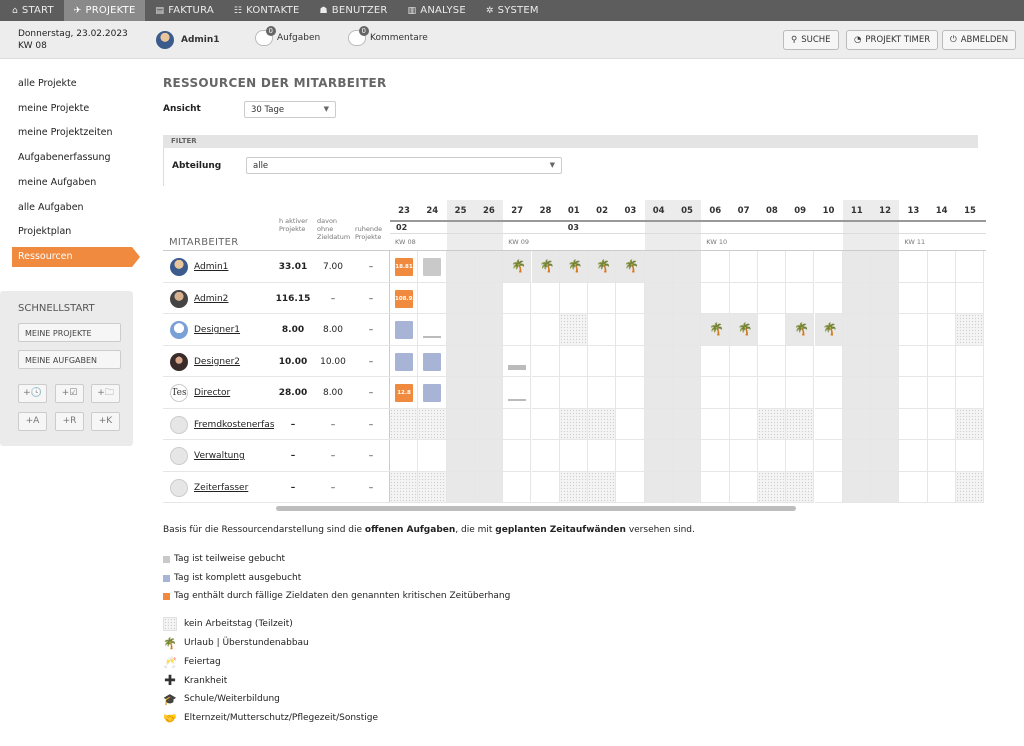 This screenshot has height=746, width=1024. Describe the element at coordinates (287, 36) in the screenshot. I see `tasks-link: 0 Aufgaben` at that location.